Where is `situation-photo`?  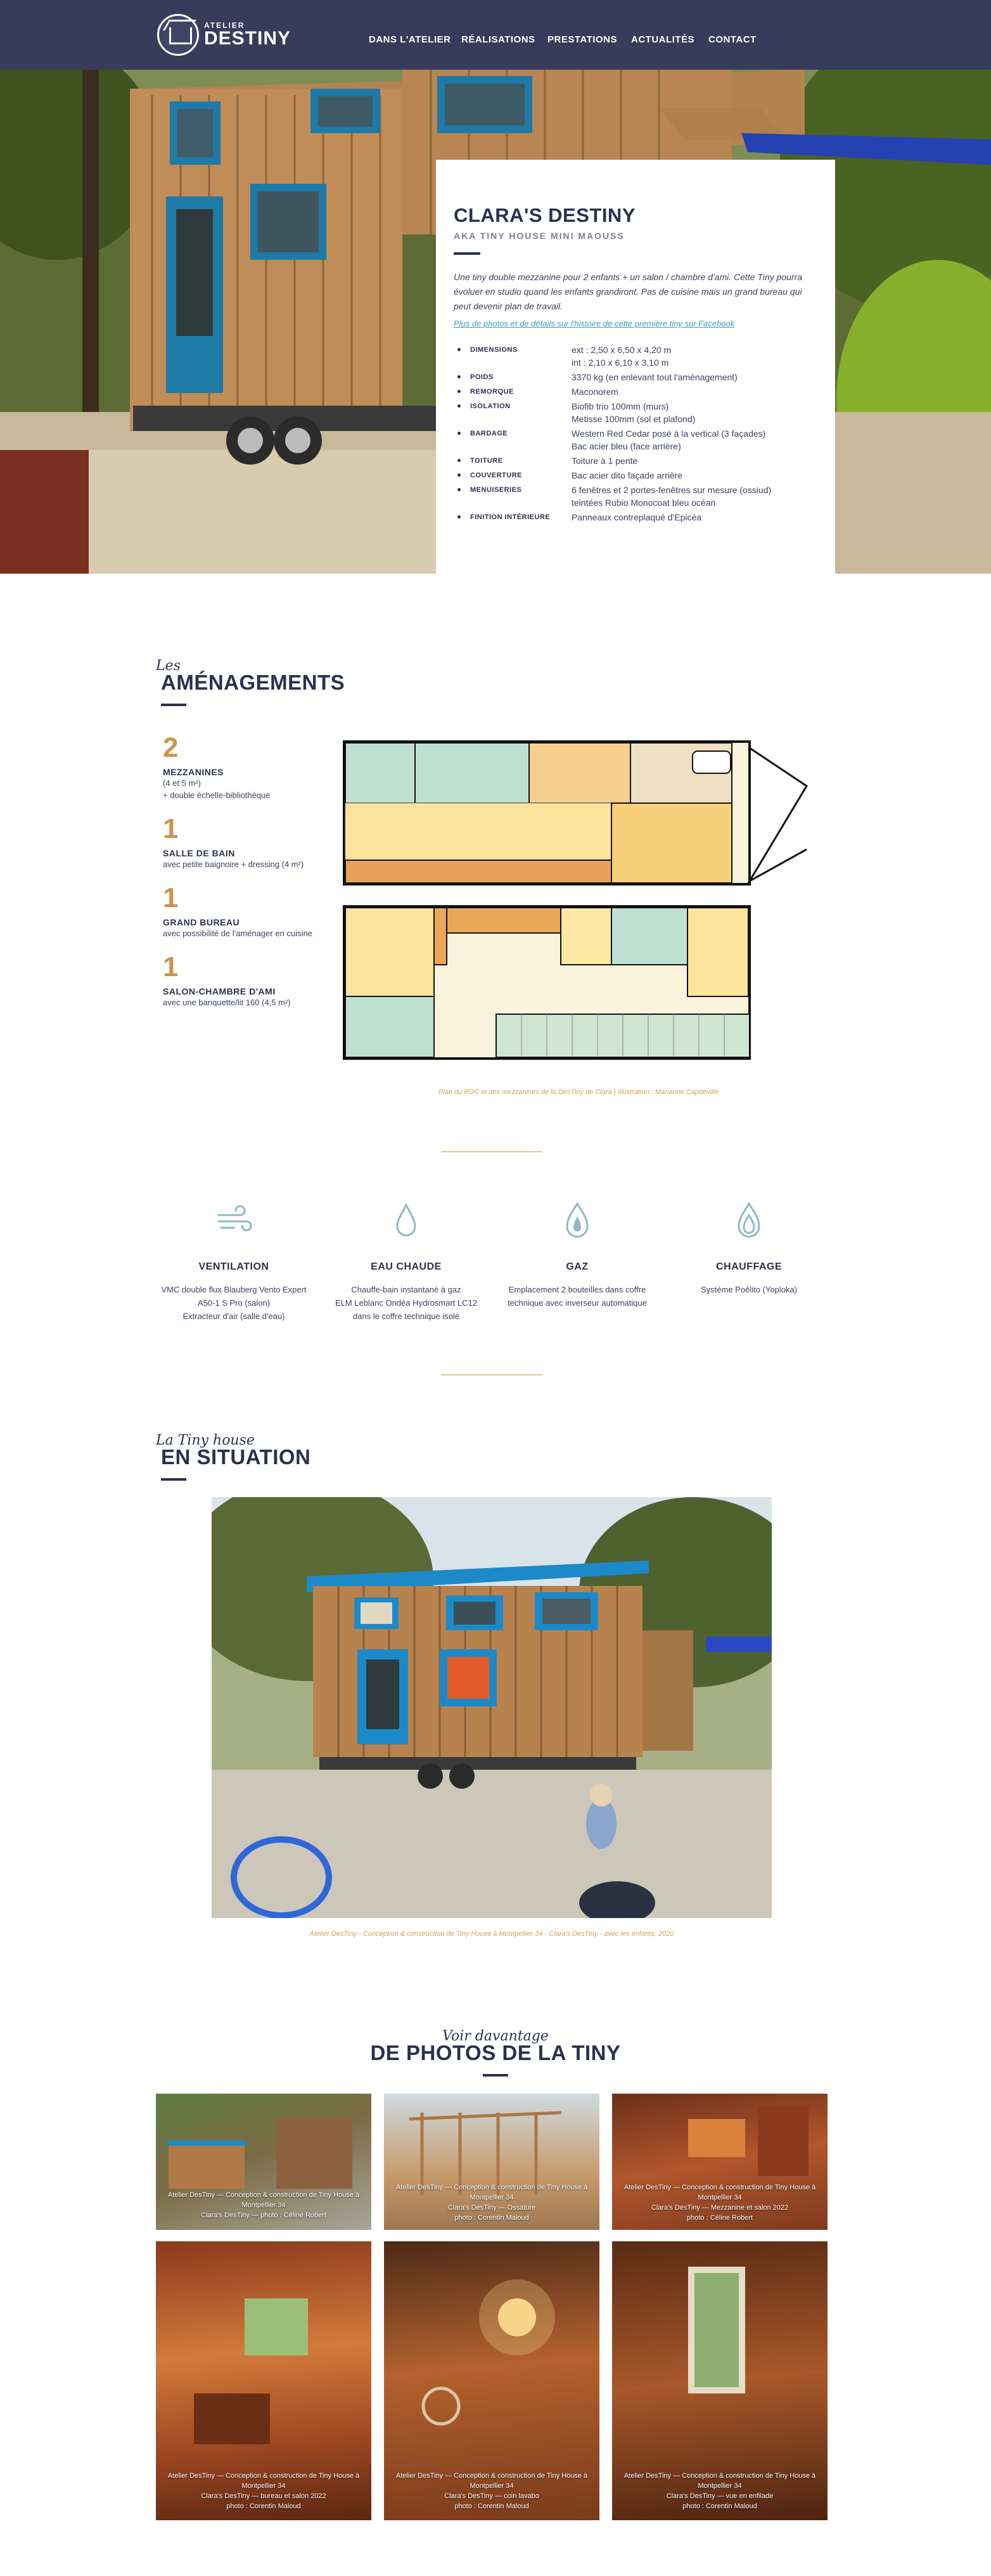
situation-photo is located at coordinates (492, 1707).